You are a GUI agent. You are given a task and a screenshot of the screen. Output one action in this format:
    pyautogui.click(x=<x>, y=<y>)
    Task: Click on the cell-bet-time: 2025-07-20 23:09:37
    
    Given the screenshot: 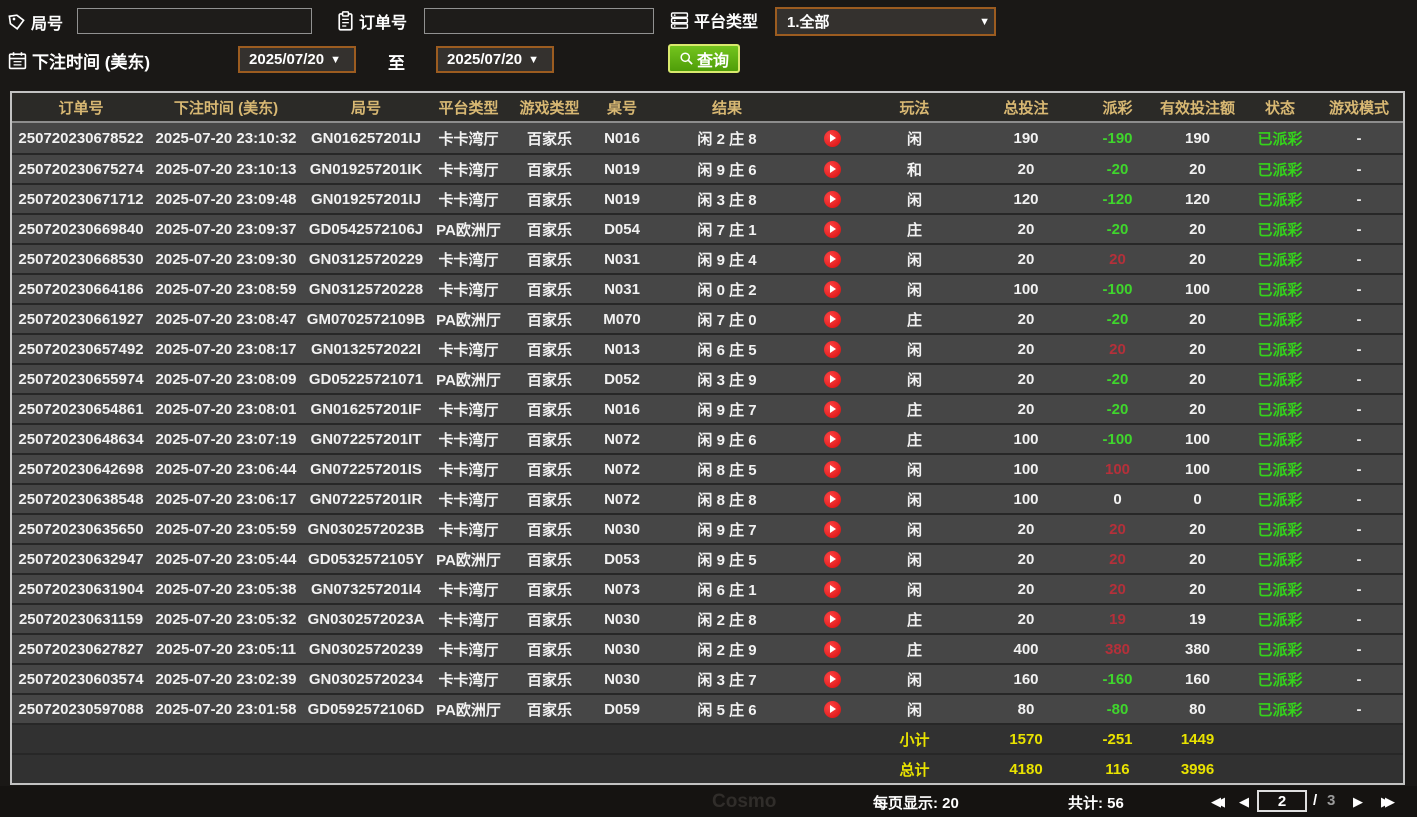 What is the action you would take?
    pyautogui.click(x=226, y=229)
    